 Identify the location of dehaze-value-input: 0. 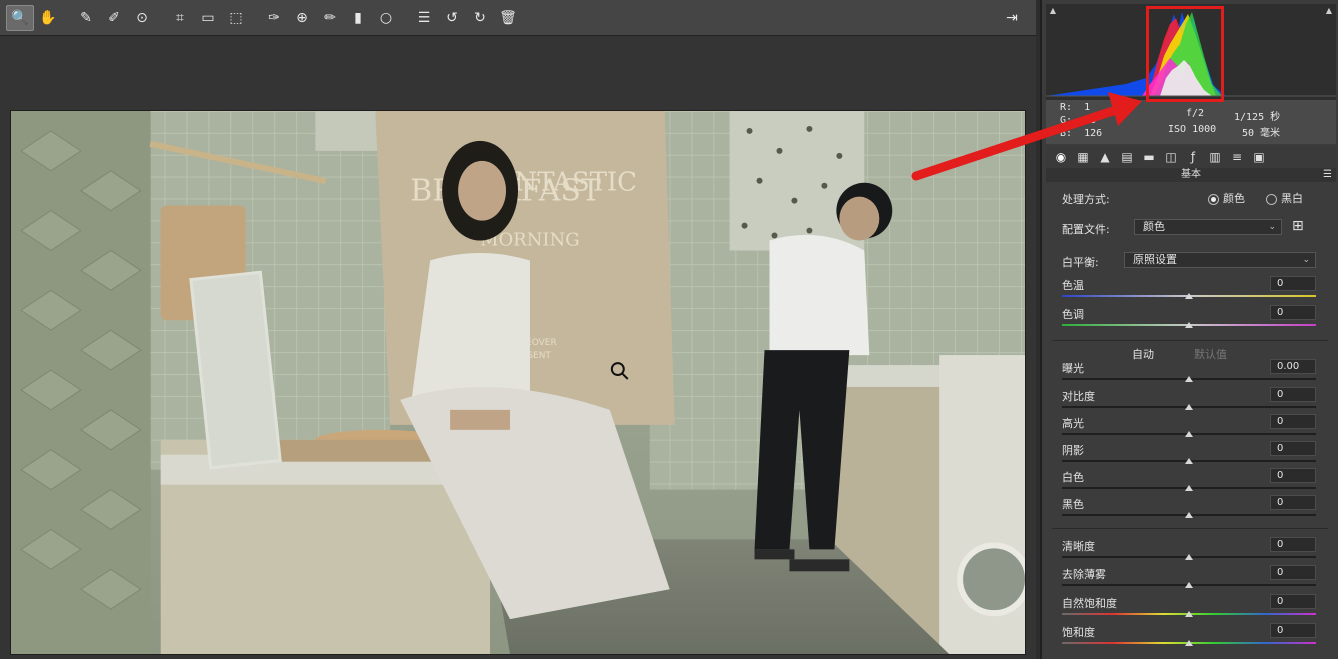
(1293, 572).